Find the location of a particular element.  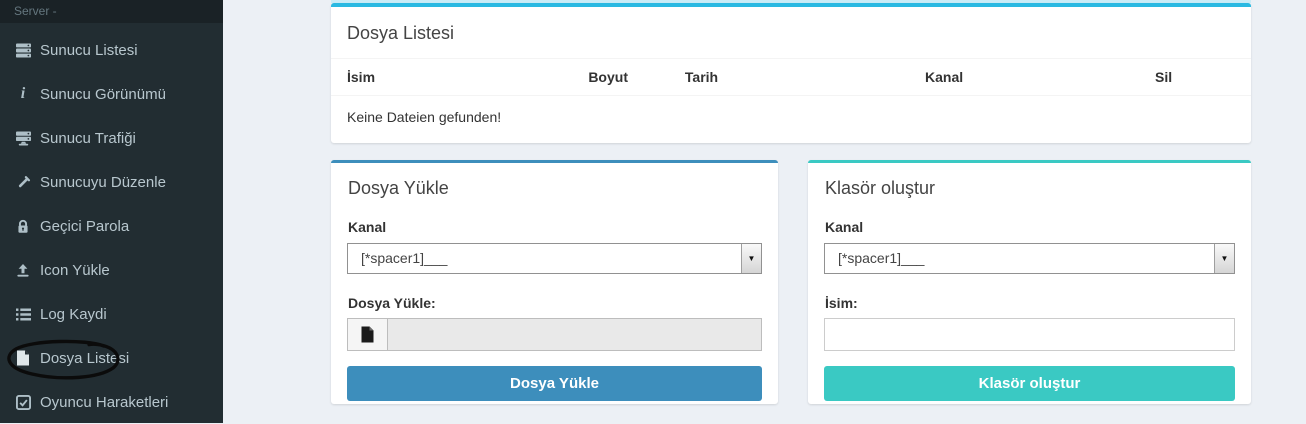

info-icon: i is located at coordinates (23, 93).